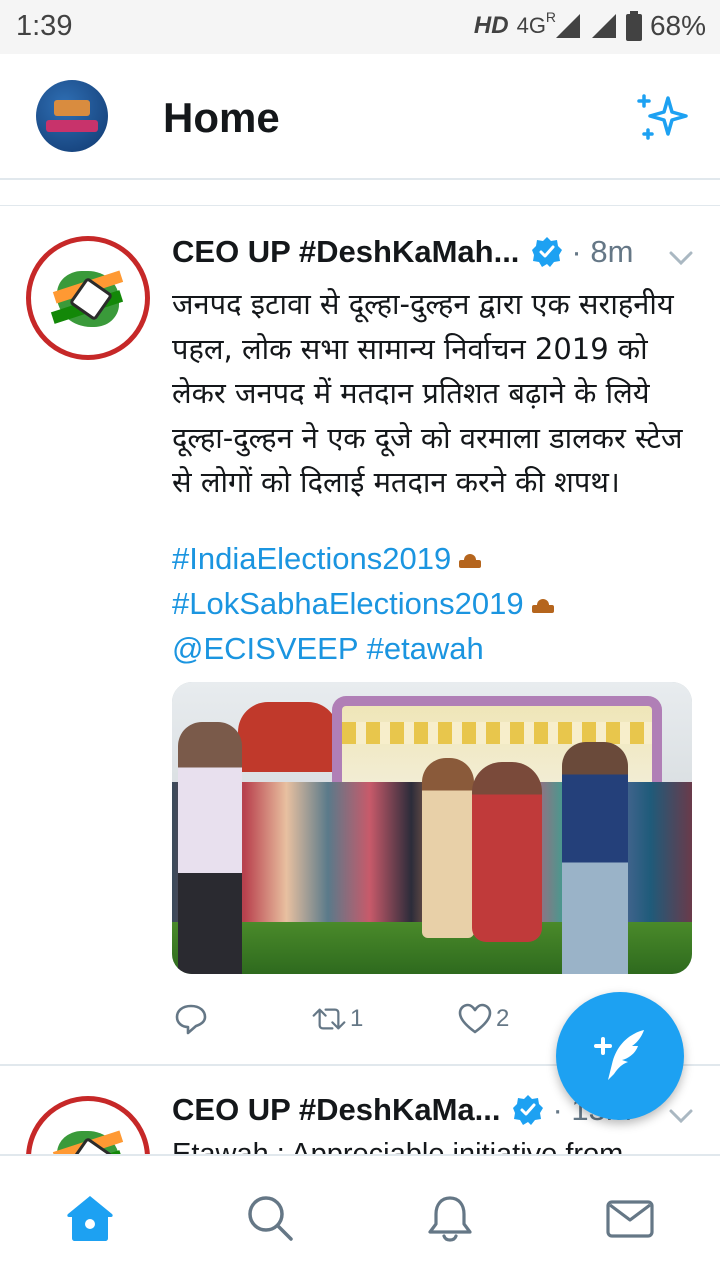 This screenshot has height=1280, width=720. Describe the element at coordinates (311, 558) in the screenshot. I see `hashtag-link: #IndiaElections2019` at that location.